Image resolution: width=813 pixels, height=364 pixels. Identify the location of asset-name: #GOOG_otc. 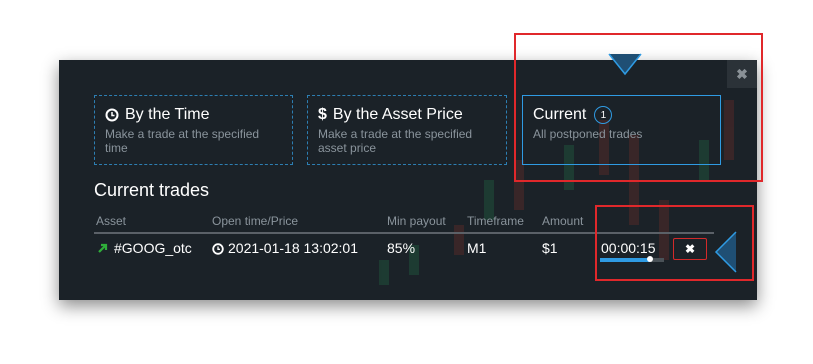
(153, 248).